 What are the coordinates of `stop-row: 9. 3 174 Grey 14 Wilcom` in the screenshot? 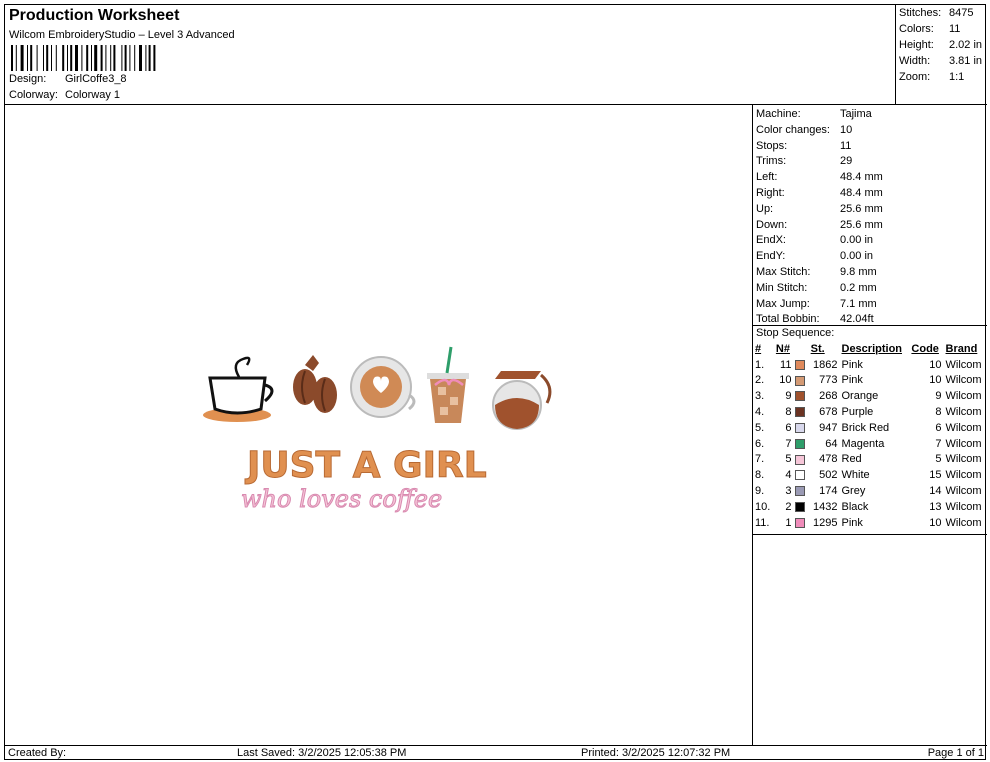 It's located at (870, 491).